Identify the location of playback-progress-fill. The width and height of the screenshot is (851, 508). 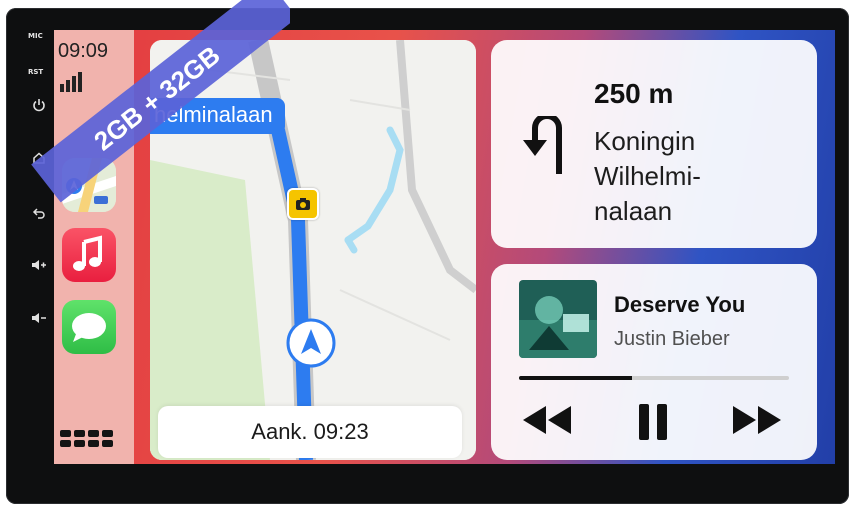
(576, 378).